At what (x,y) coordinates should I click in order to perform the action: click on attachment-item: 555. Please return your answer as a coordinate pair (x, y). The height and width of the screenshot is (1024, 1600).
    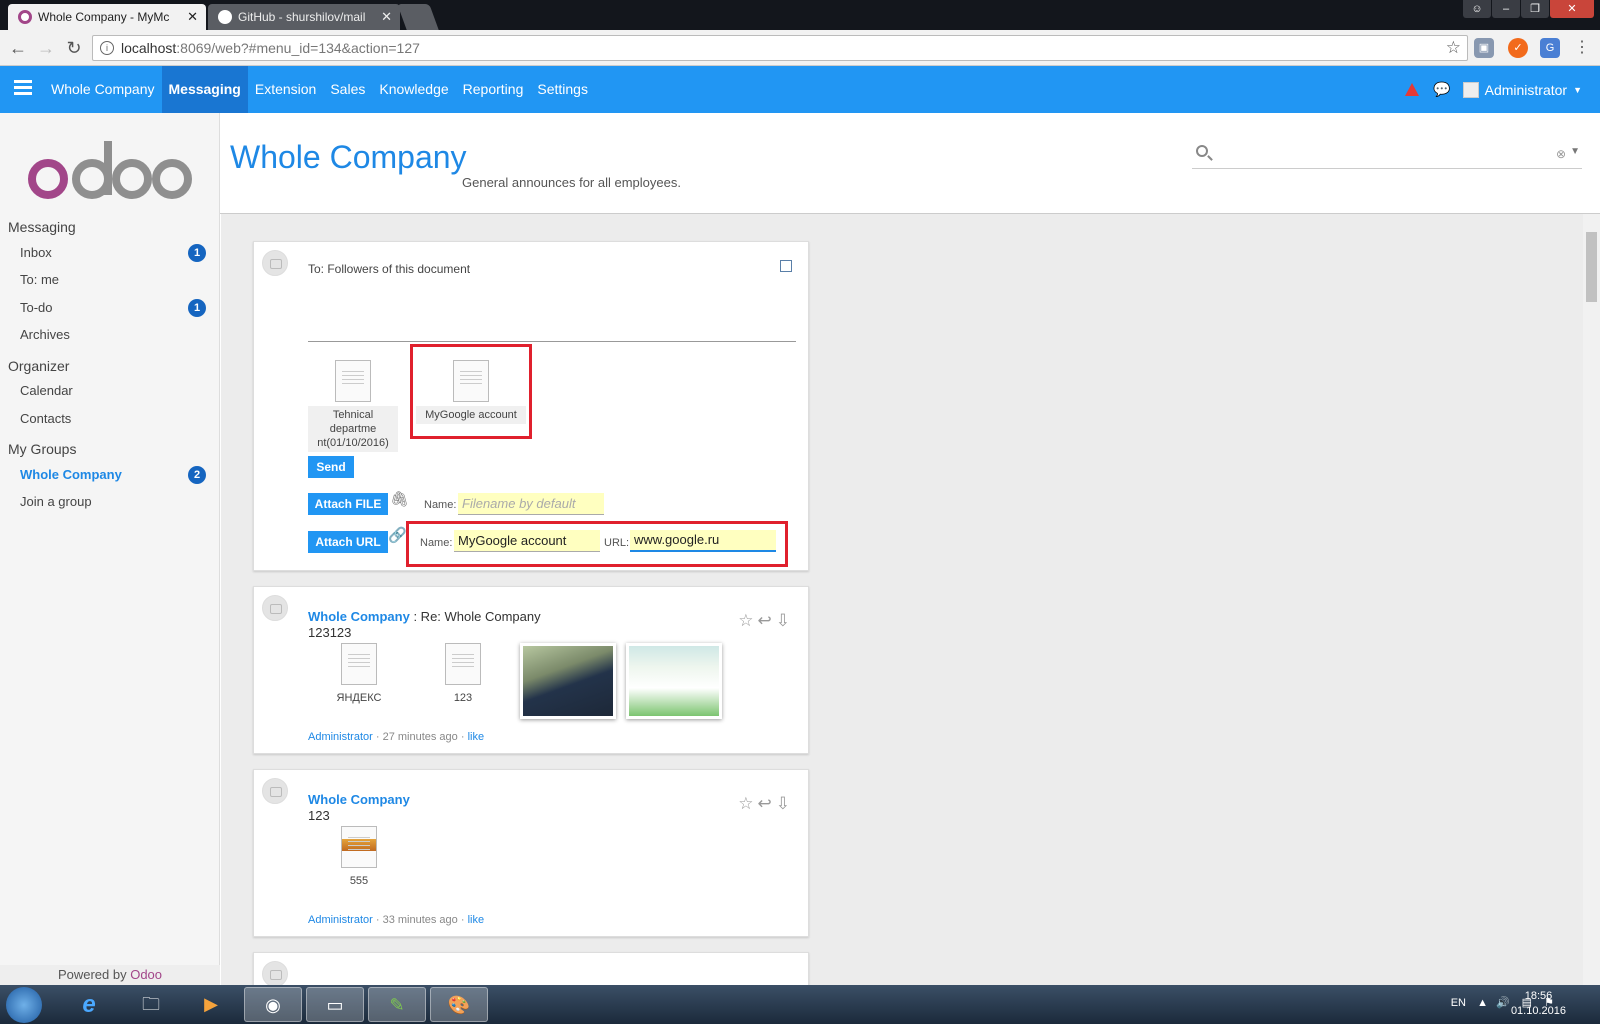
    Looking at the image, I should click on (359, 858).